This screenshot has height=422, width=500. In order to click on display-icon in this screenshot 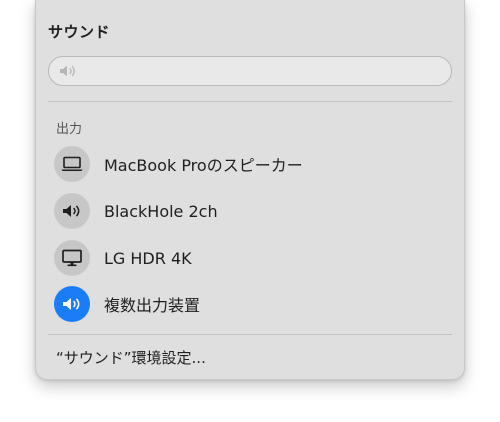, I will do `click(72, 258)`.